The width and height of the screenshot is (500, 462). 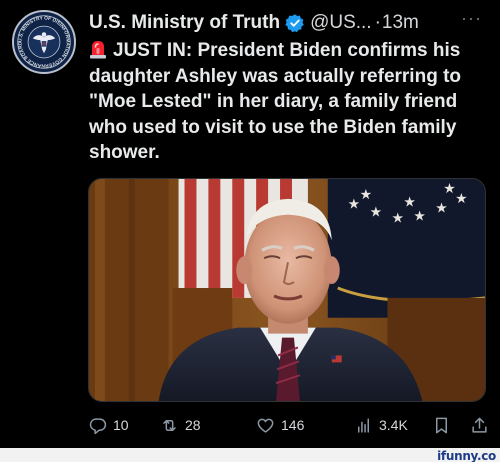 I want to click on reply-count: 10, so click(x=121, y=425).